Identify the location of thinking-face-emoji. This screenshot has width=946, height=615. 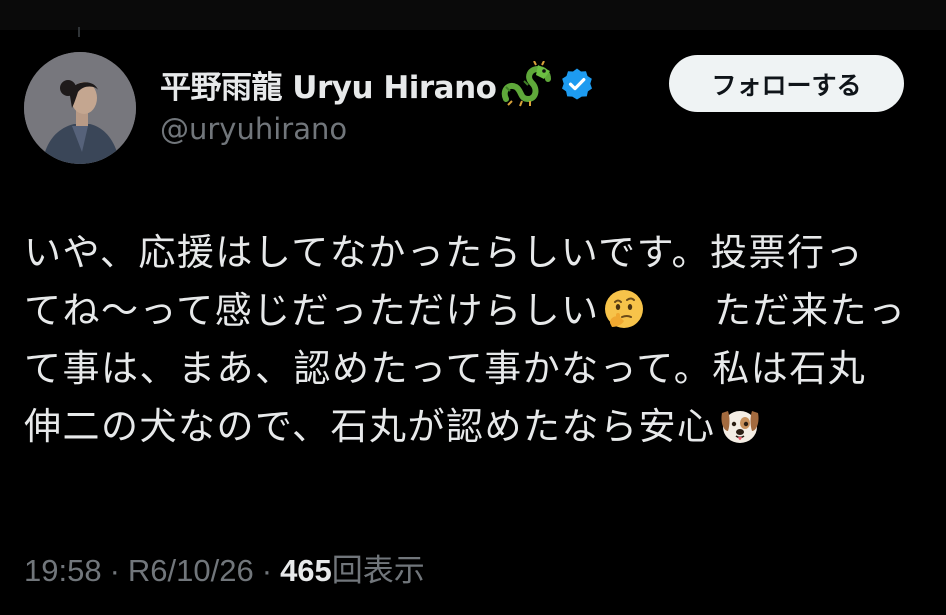
(624, 309).